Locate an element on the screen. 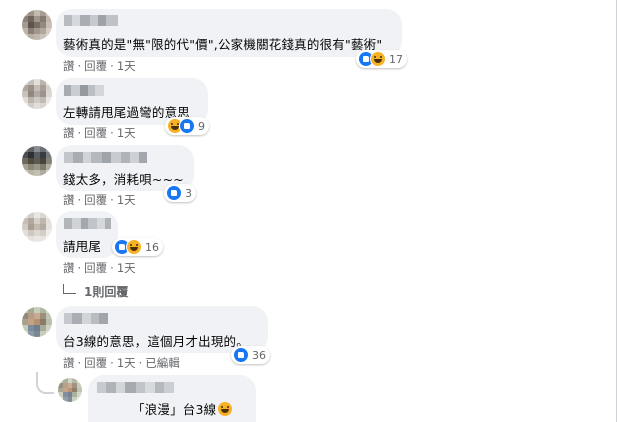  timestamp: 1天 is located at coordinates (126, 363).